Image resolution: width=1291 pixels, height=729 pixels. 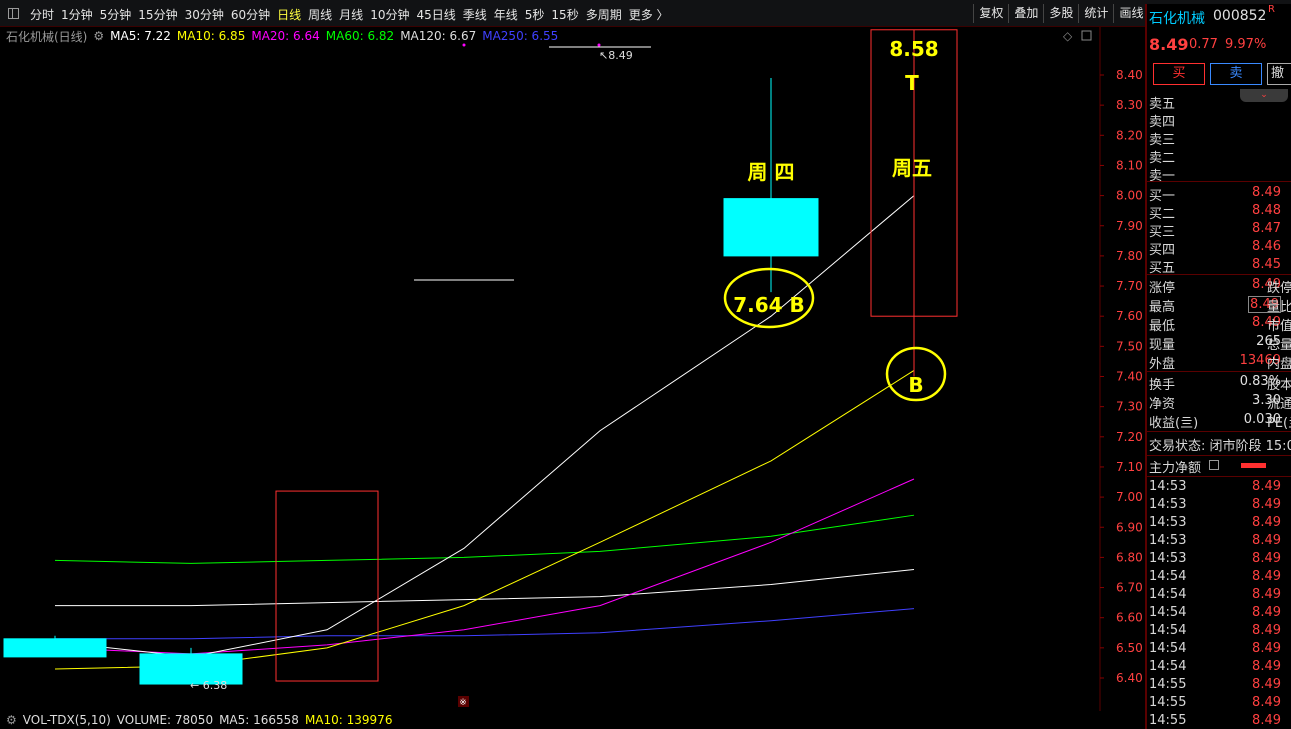 What do you see at coordinates (913, 49) in the screenshot?
I see `friday-price-label: 8.58` at bounding box center [913, 49].